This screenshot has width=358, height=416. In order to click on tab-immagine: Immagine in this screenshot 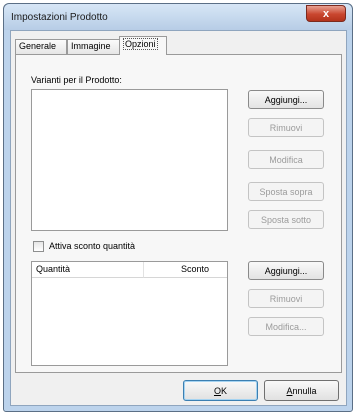, I will do `click(94, 46)`.